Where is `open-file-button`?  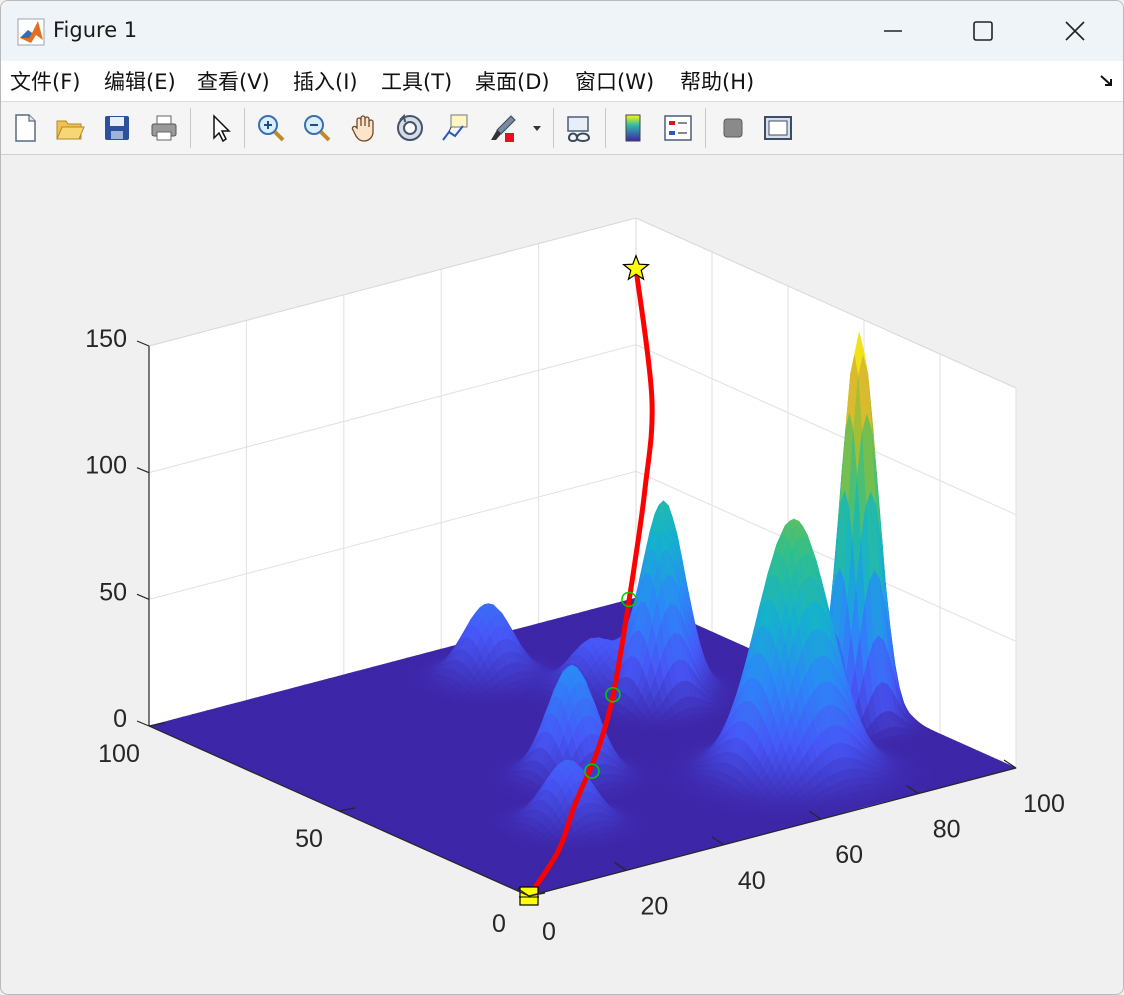
open-file-button is located at coordinates (70, 128).